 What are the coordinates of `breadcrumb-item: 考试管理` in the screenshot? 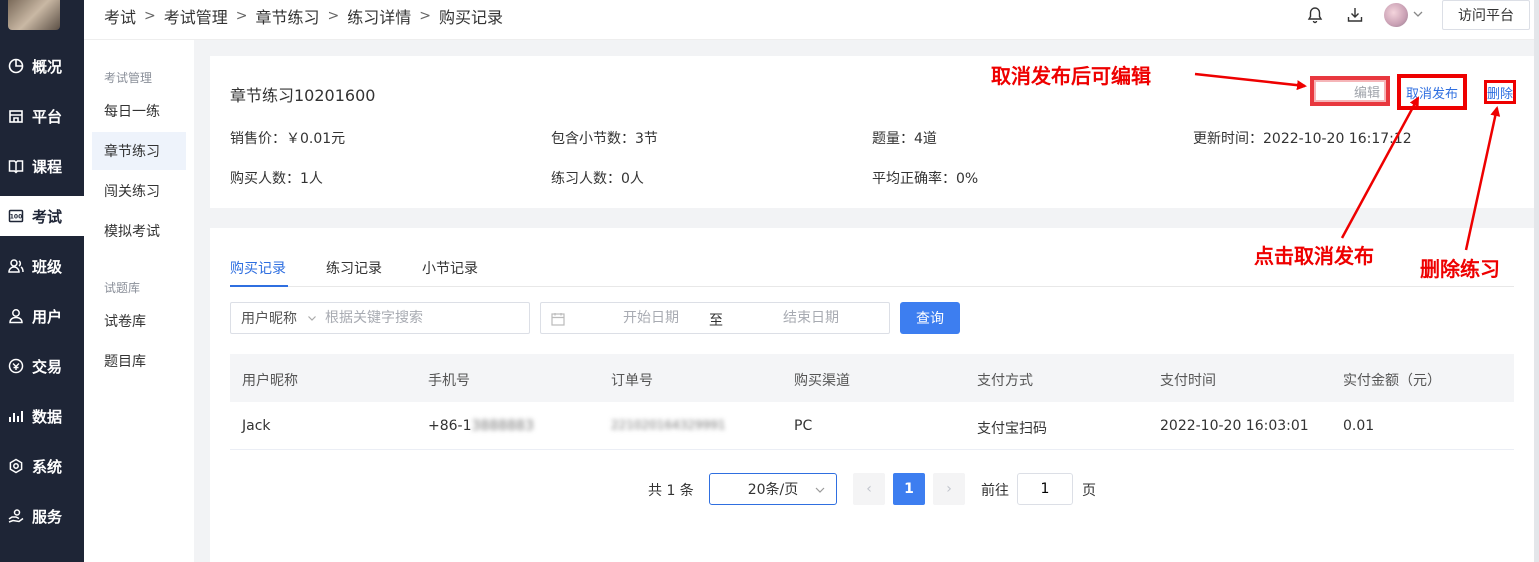 It's located at (196, 16).